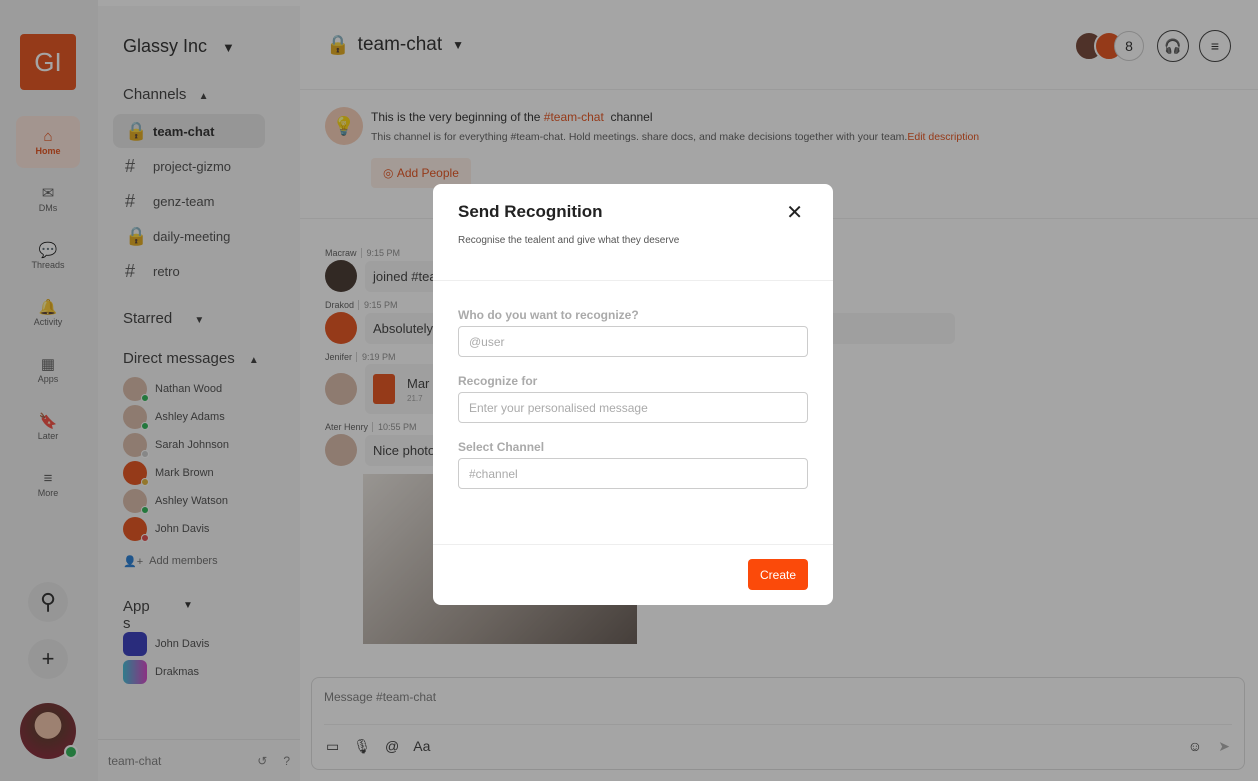 The image size is (1258, 781). Describe the element at coordinates (498, 381) in the screenshot. I see `field-label: Recognize for` at that location.